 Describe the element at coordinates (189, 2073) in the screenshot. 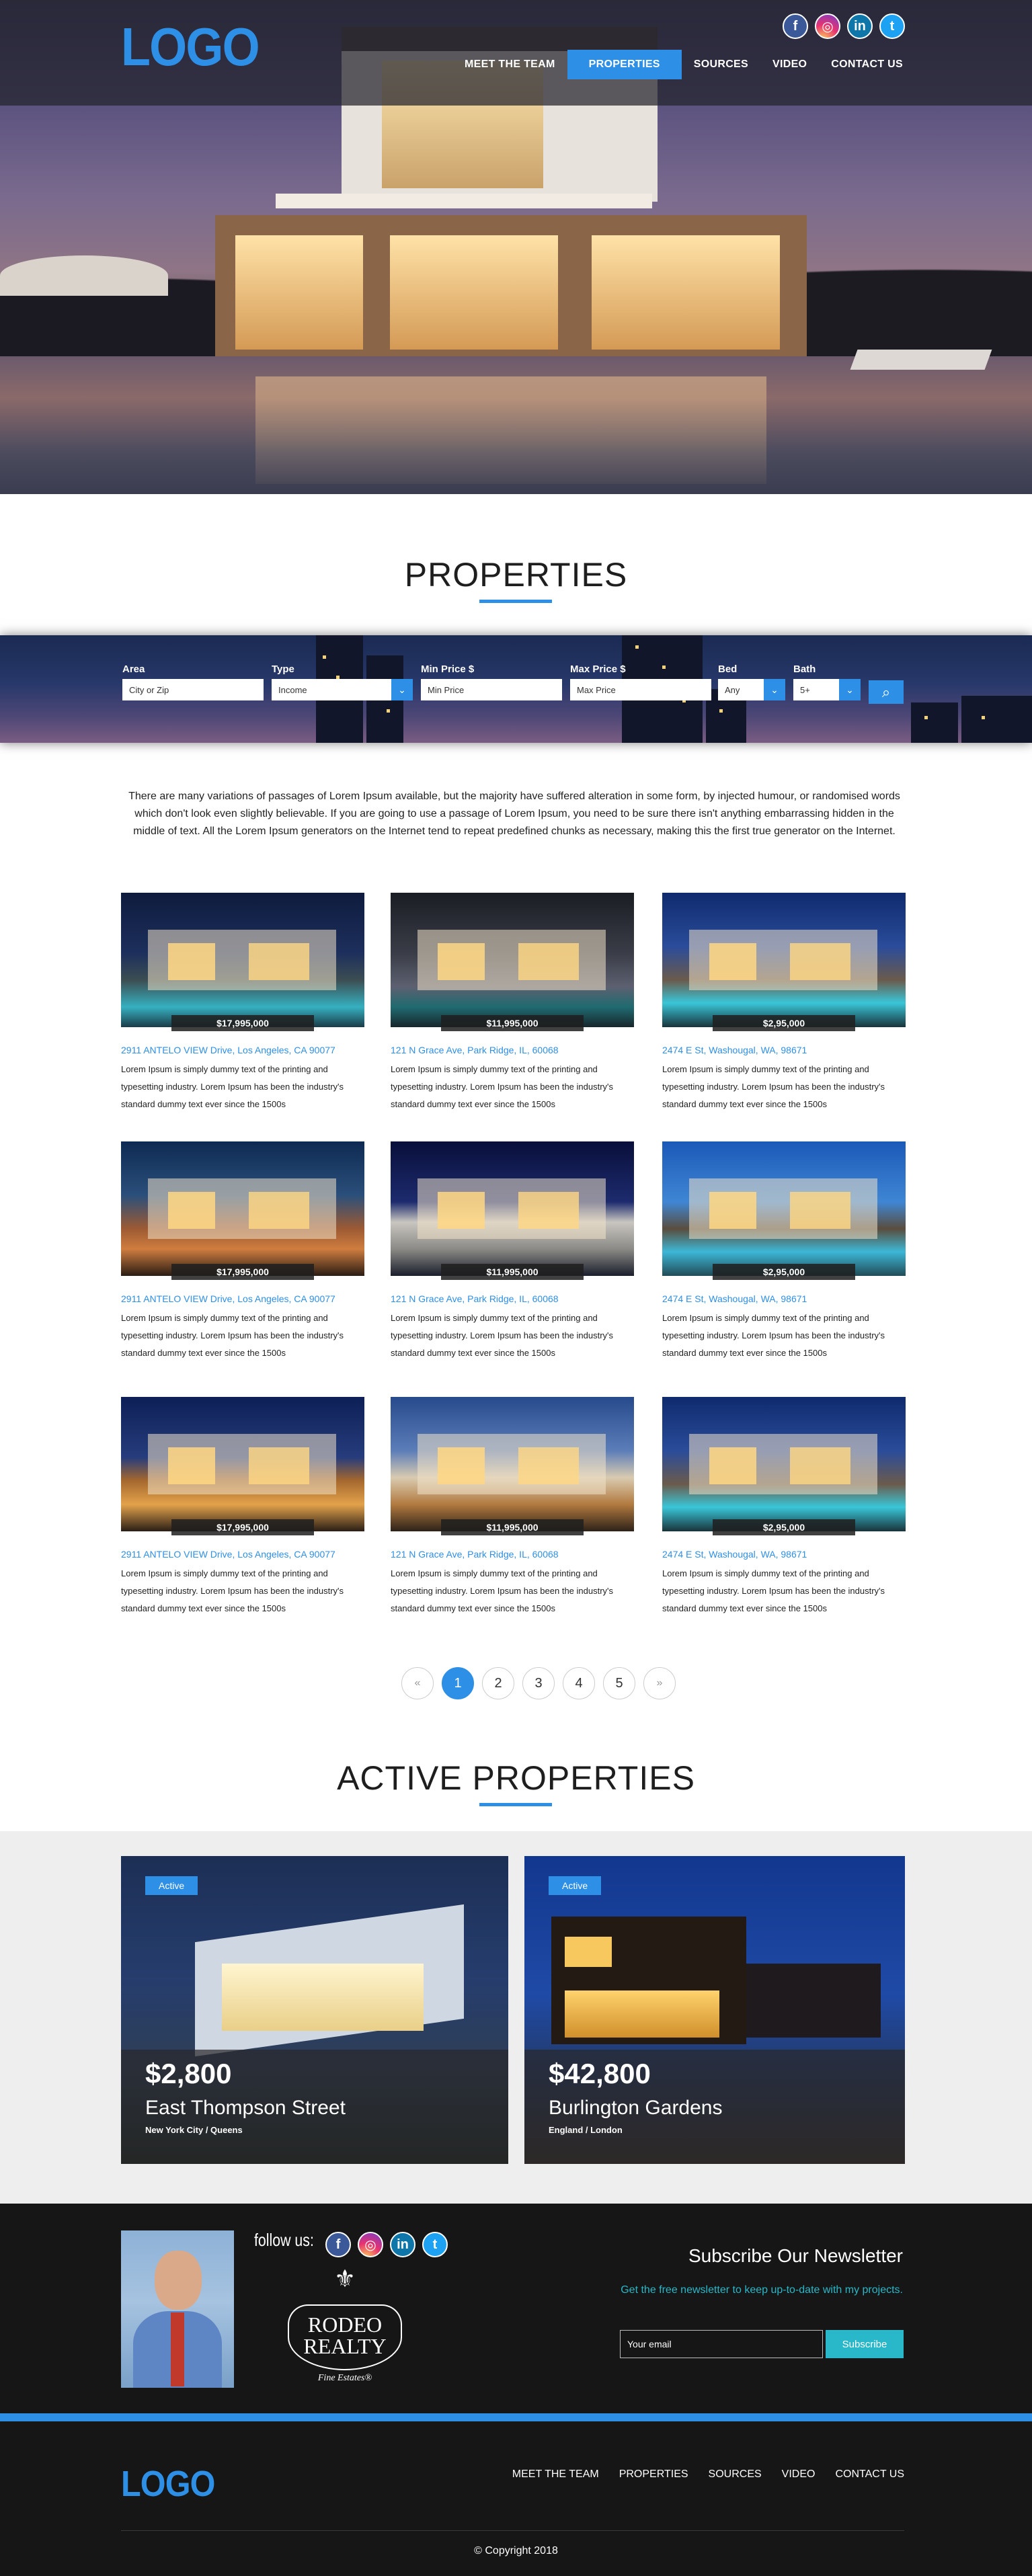

I see `active-price: $2,800` at that location.